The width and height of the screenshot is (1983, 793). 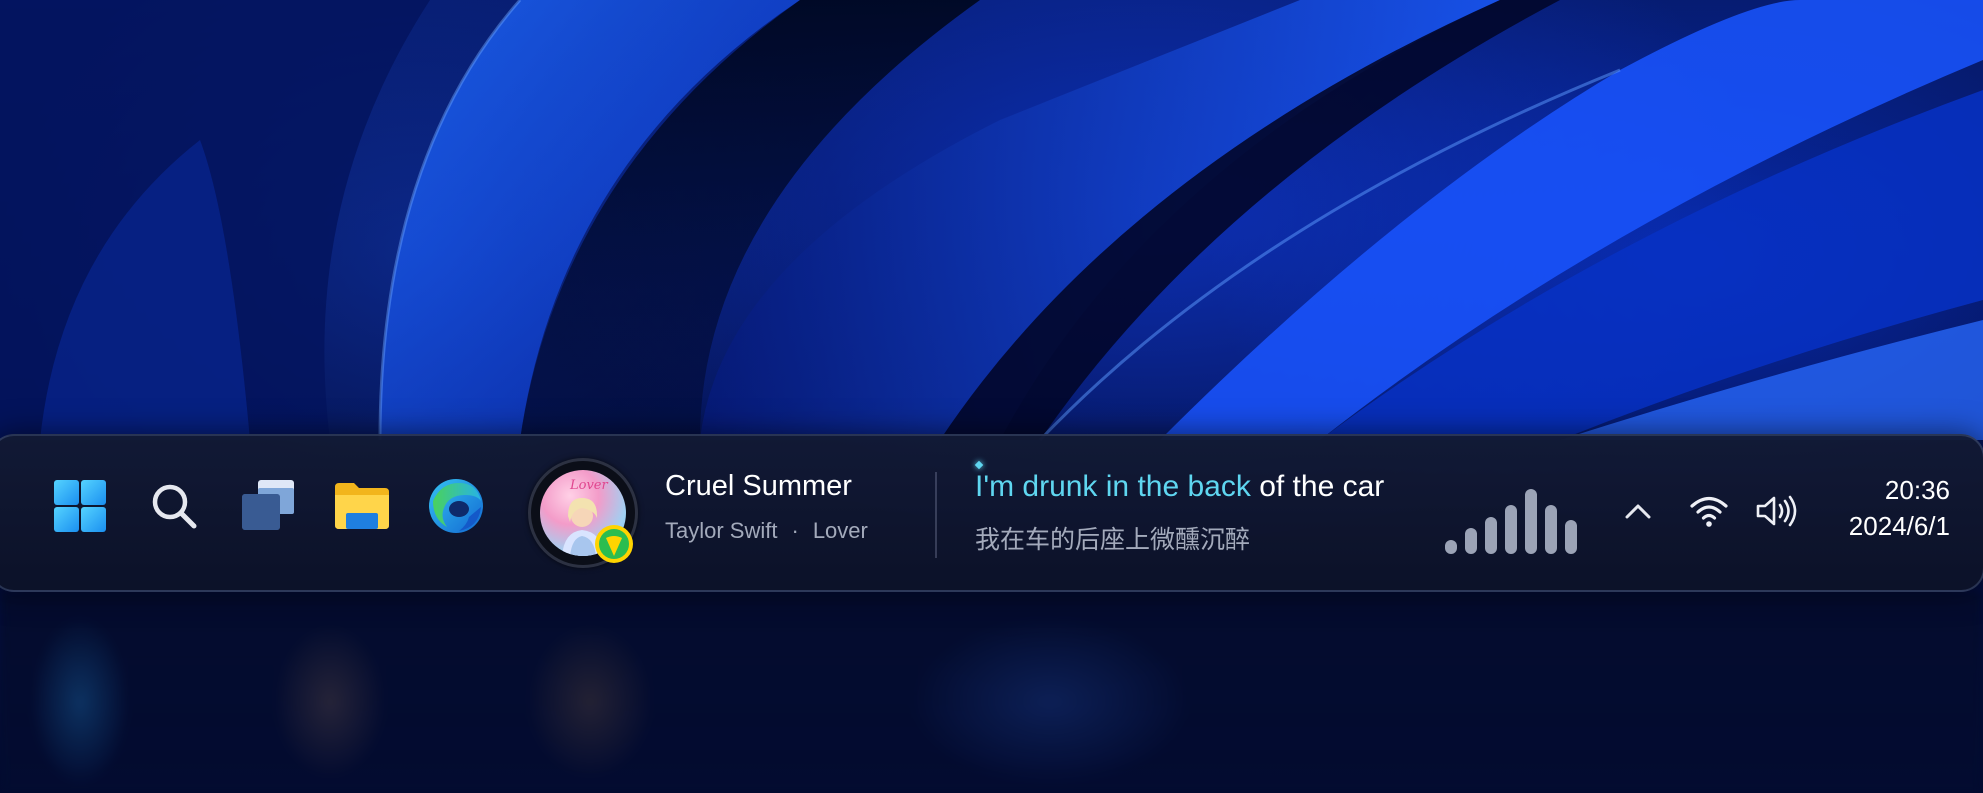 What do you see at coordinates (1917, 490) in the screenshot?
I see `clock-time: 20:36` at bounding box center [1917, 490].